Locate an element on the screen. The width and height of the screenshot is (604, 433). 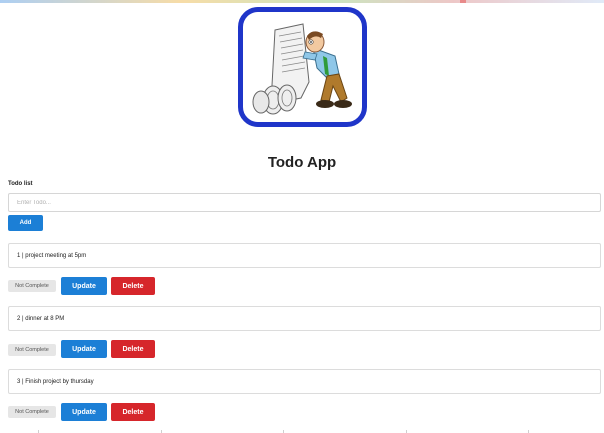
app-logo is located at coordinates (302, 67).